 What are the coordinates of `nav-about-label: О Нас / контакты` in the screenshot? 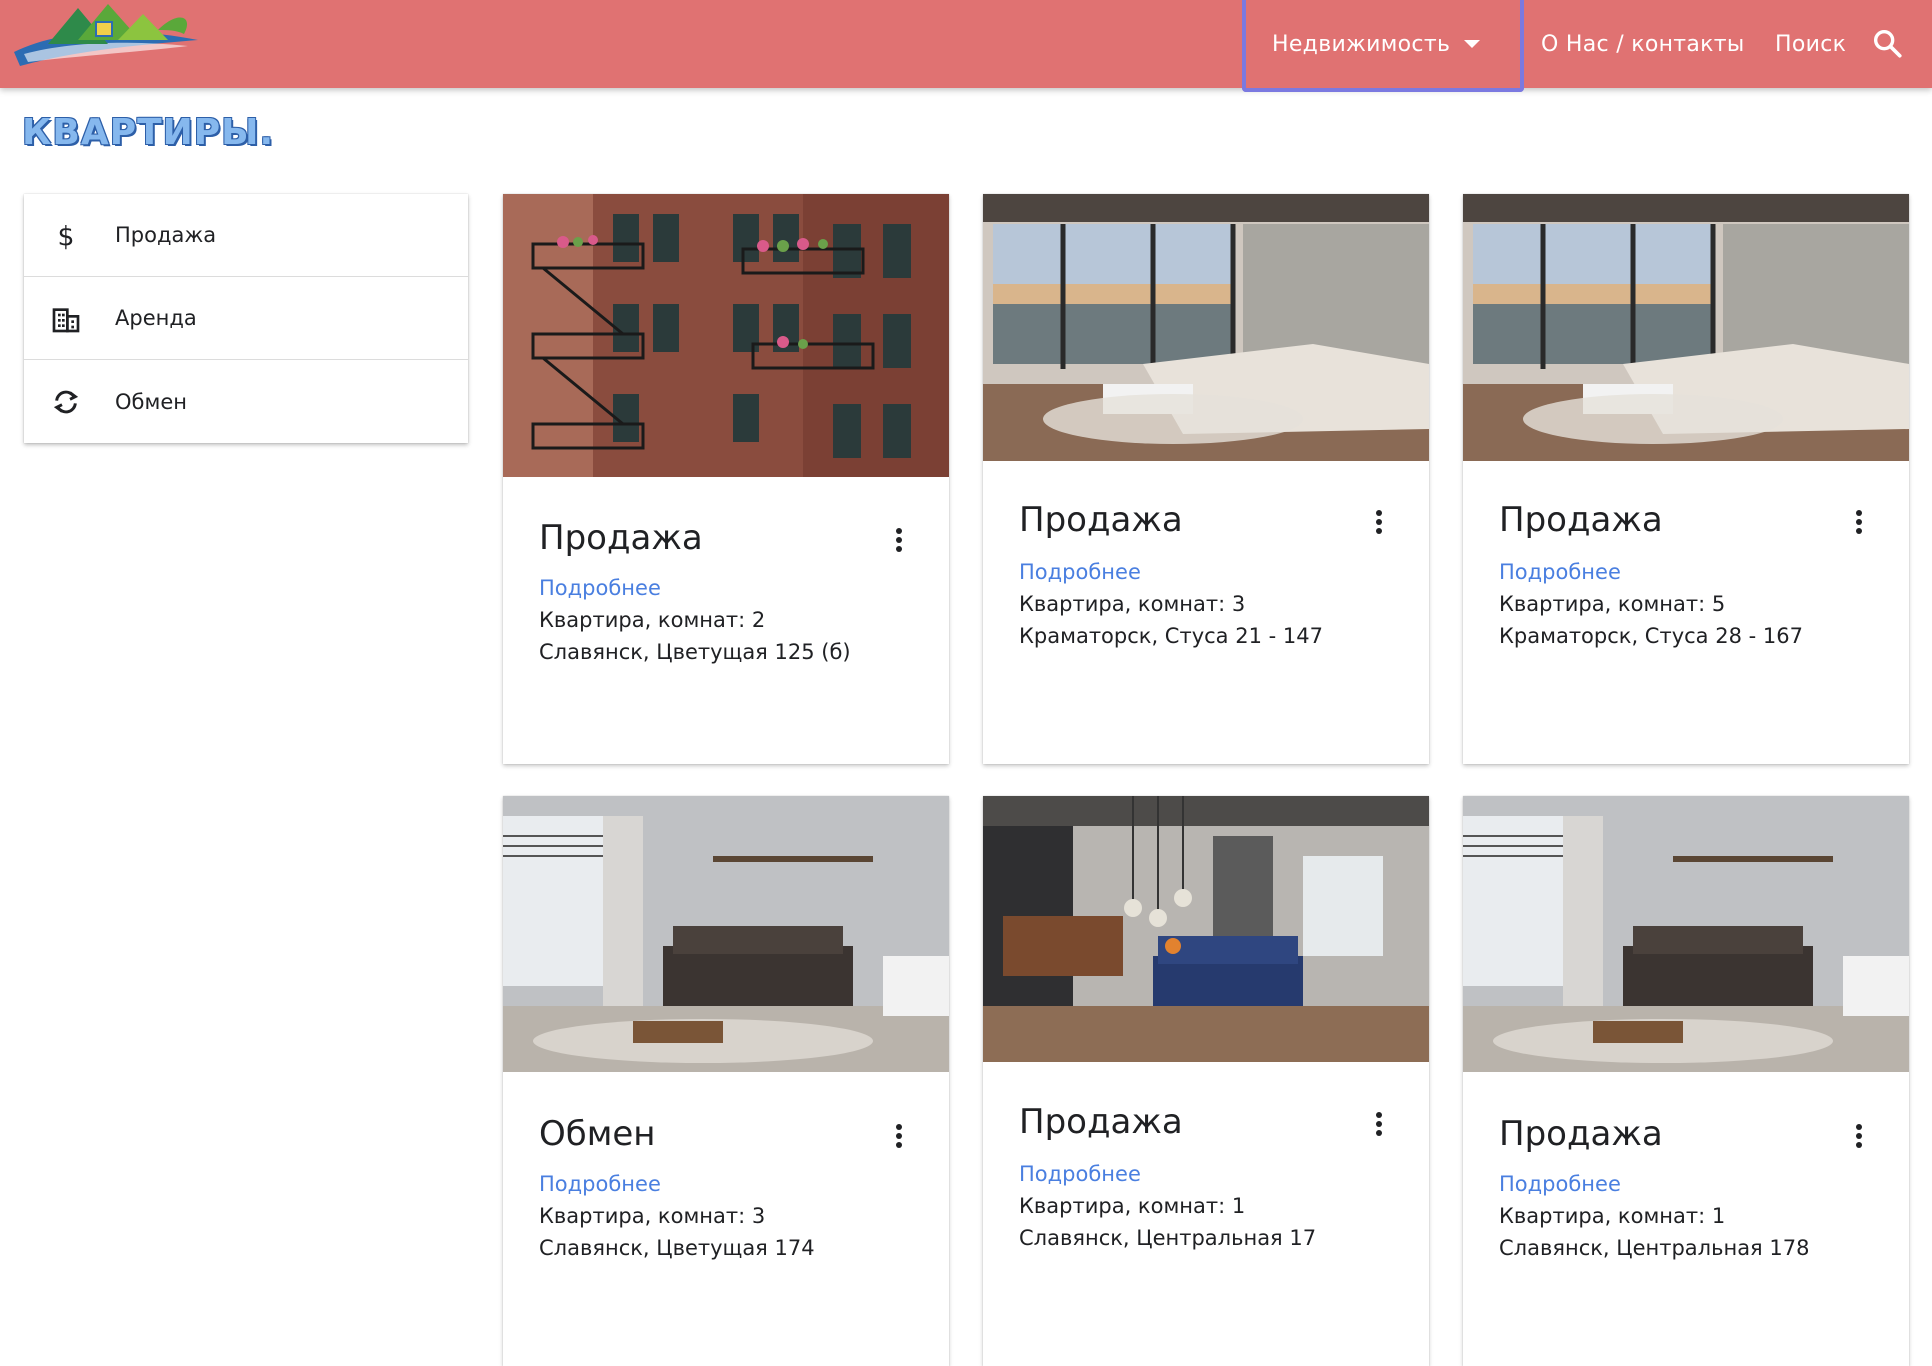 It's located at (1643, 44).